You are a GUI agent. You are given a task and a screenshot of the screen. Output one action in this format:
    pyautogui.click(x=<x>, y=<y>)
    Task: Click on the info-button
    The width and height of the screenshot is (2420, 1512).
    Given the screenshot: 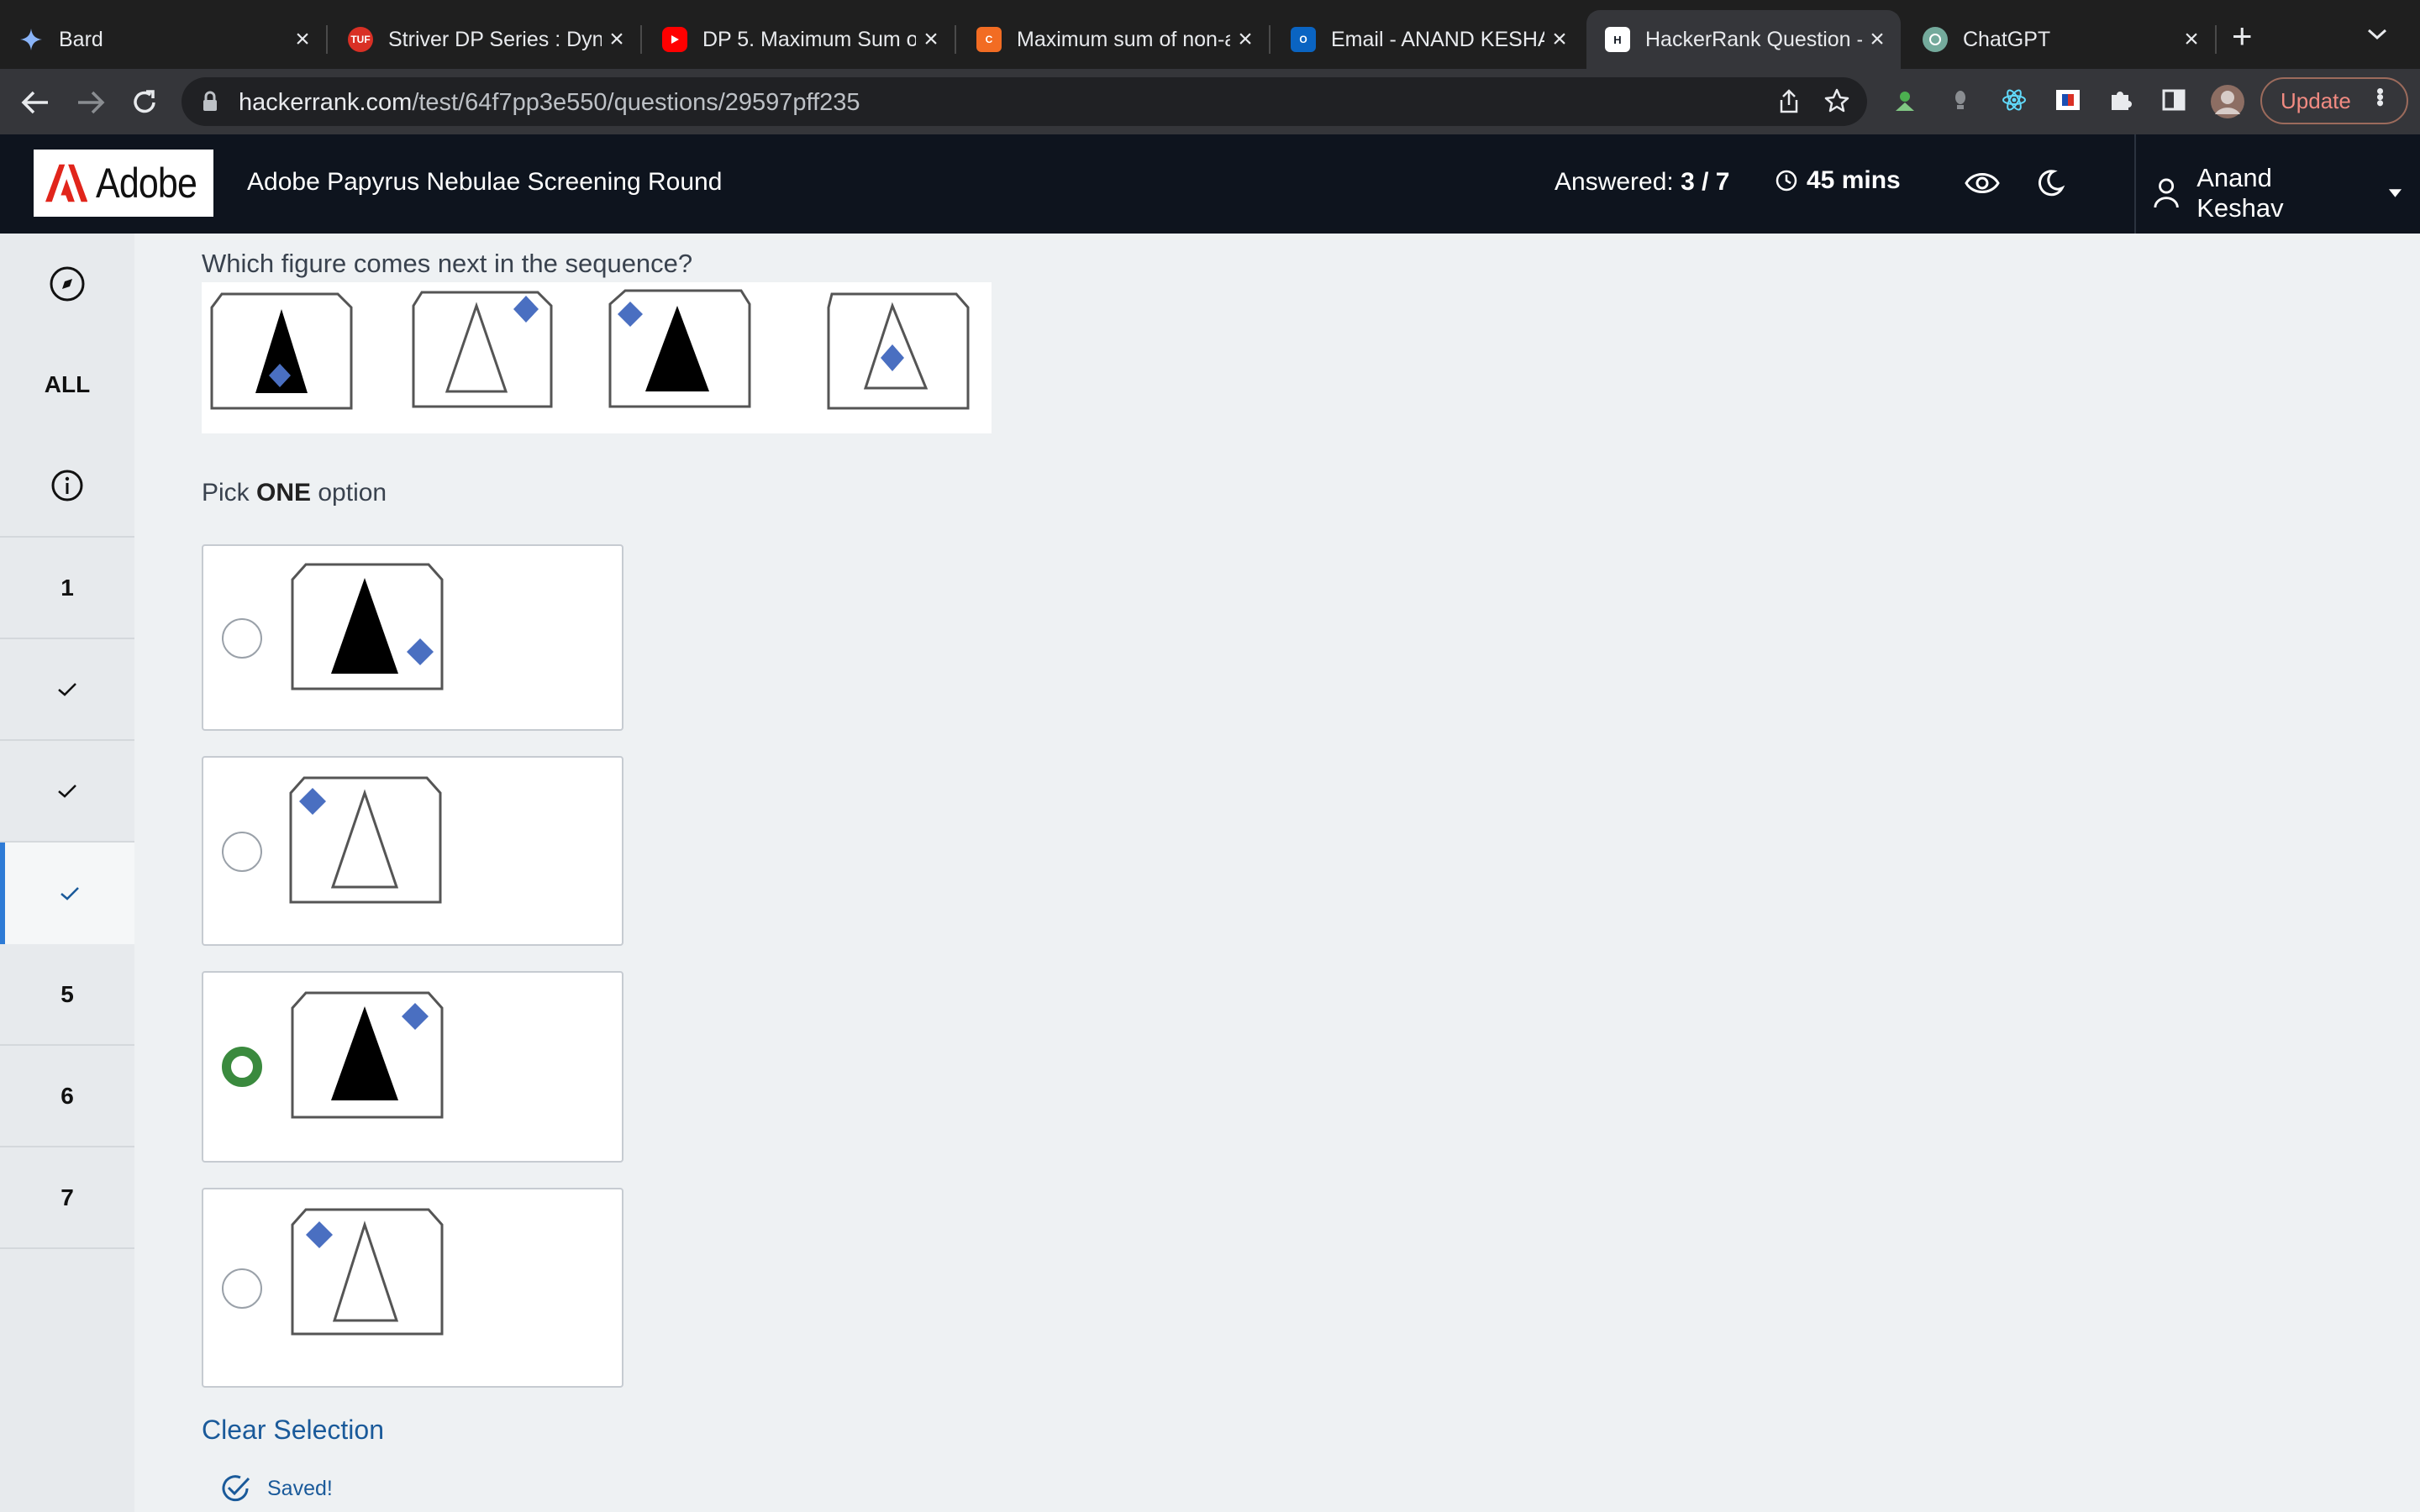 What is the action you would take?
    pyautogui.click(x=67, y=485)
    